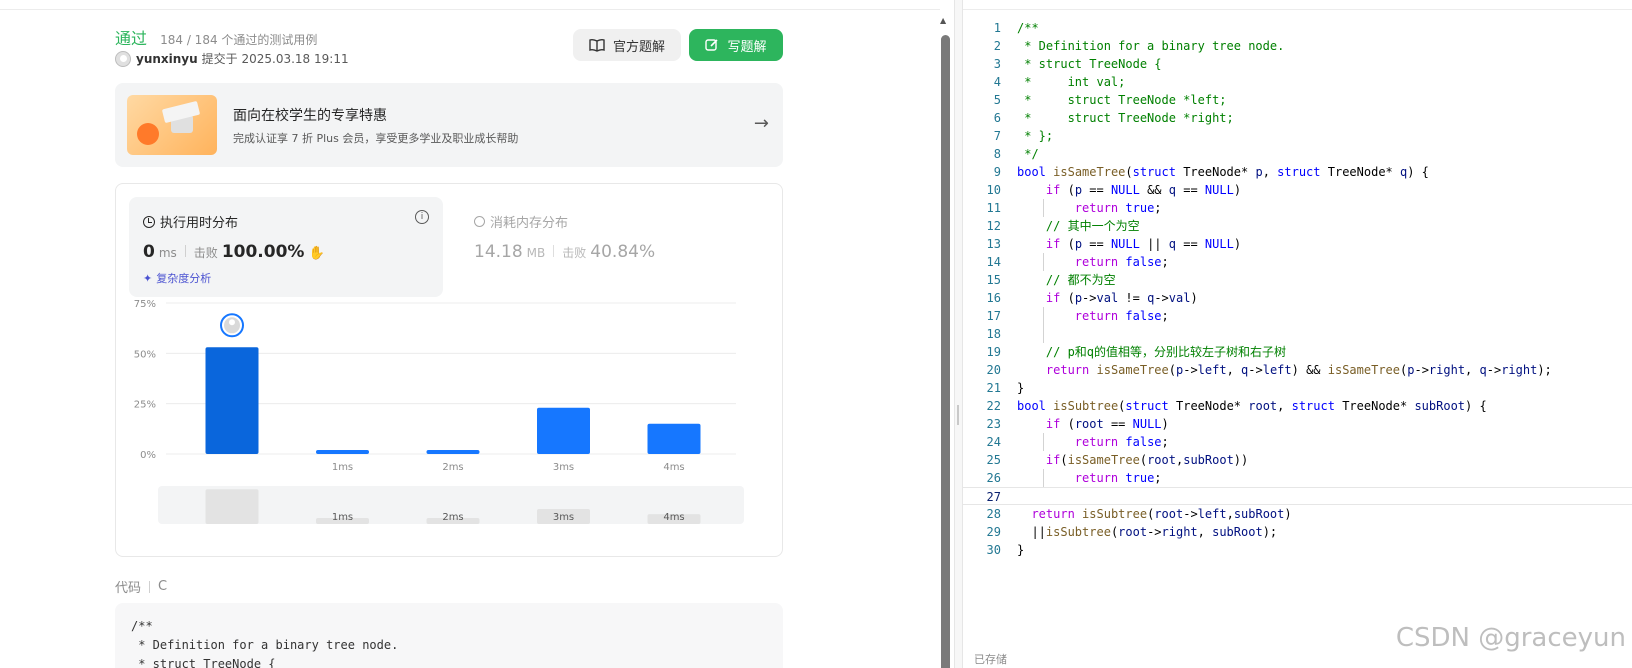  Describe the element at coordinates (958, 415) in the screenshot. I see `resize-grip-icon` at that location.